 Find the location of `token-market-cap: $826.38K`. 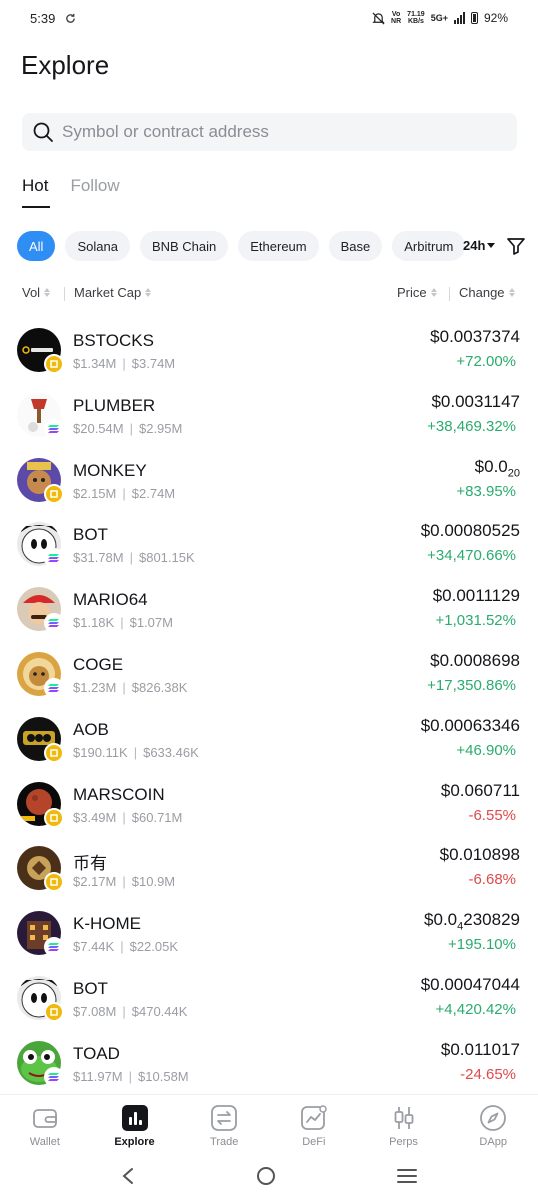

token-market-cap: $826.38K is located at coordinates (159, 687).